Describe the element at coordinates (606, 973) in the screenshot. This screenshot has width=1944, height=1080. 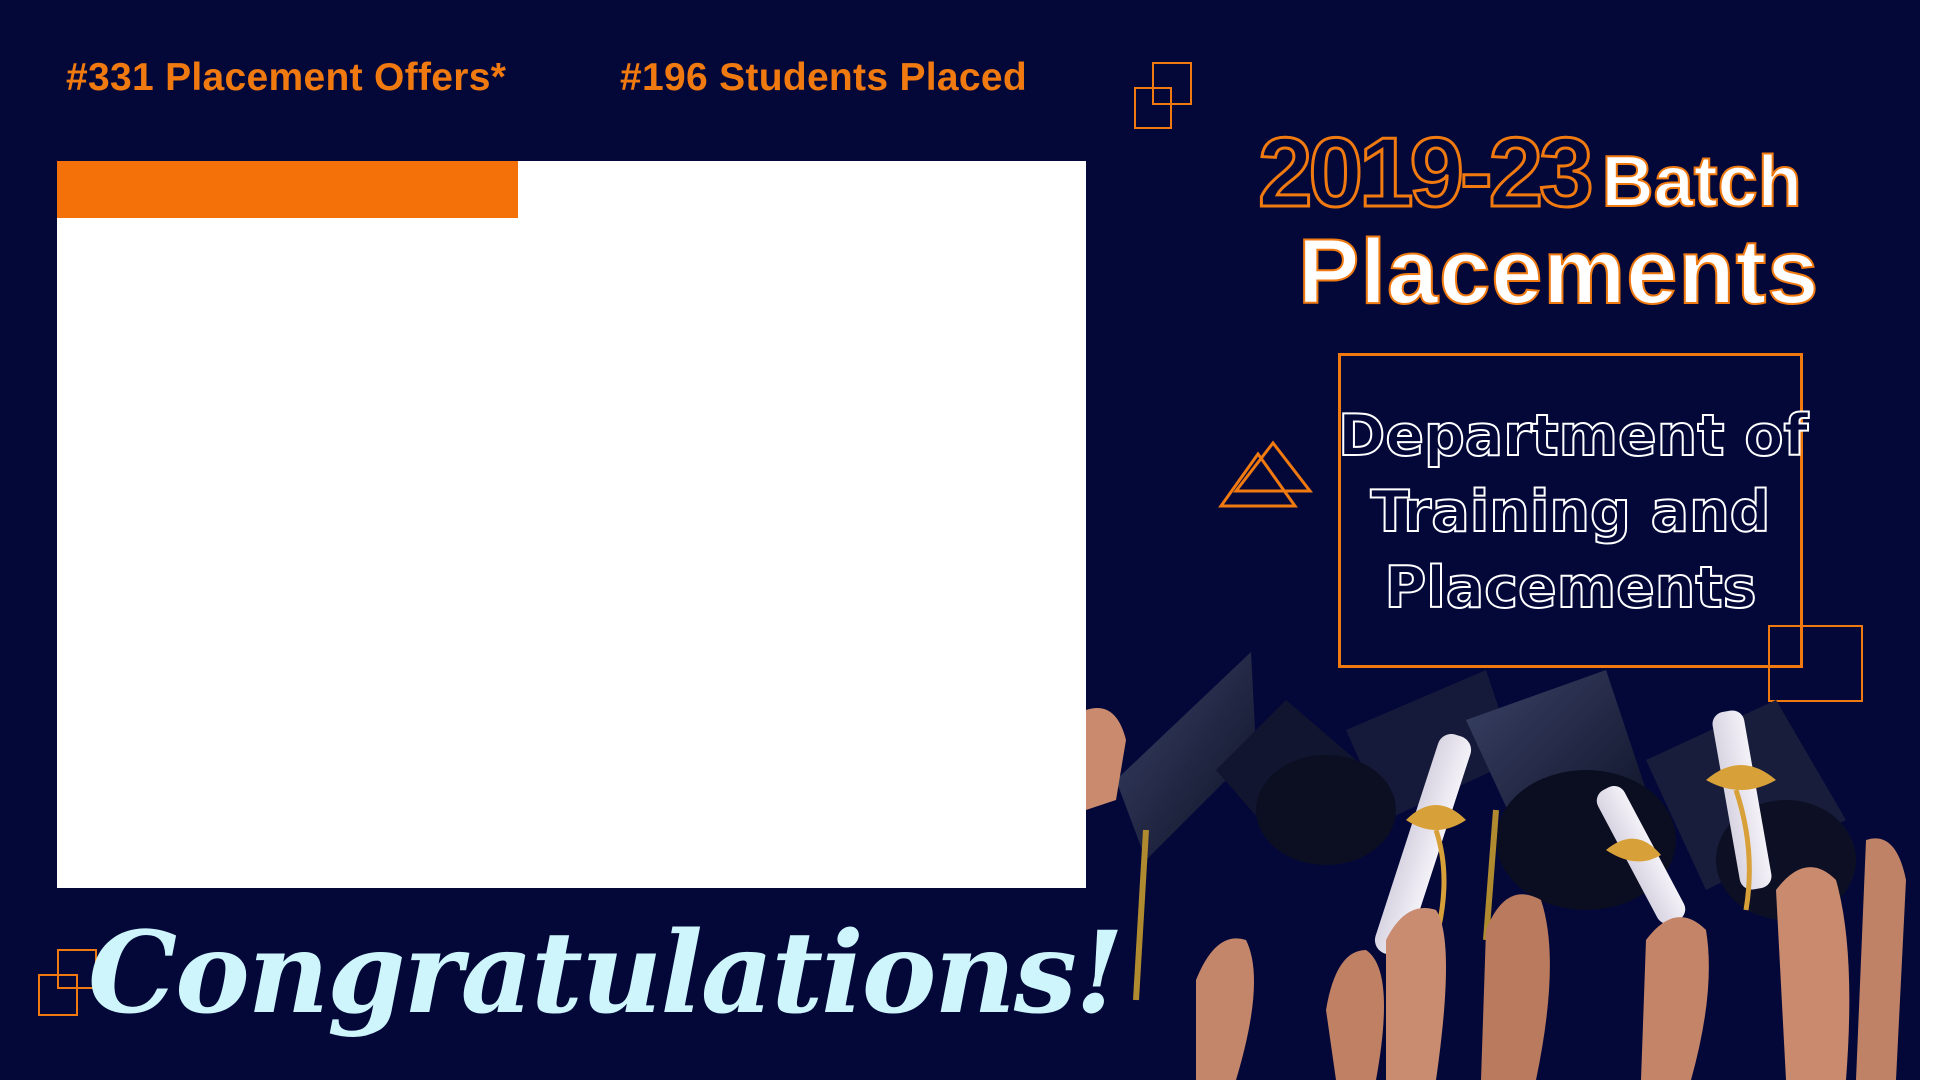
I see `congratulations-text: Congratulations!` at that location.